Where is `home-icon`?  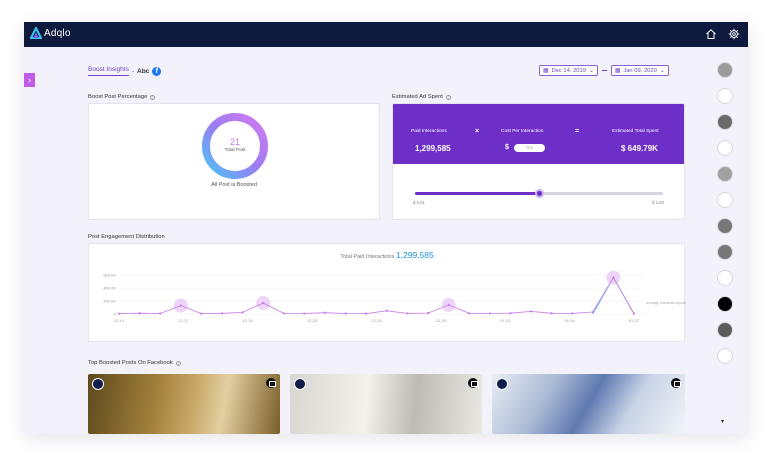
home-icon is located at coordinates (711, 34).